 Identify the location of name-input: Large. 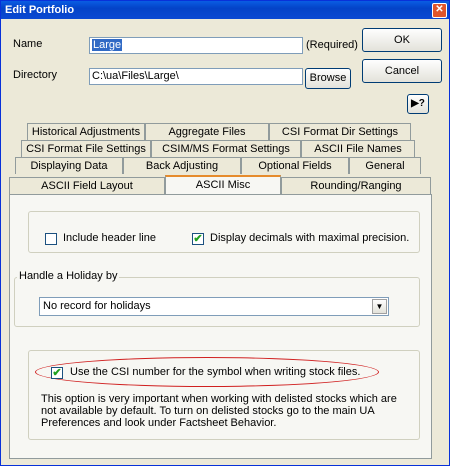
(196, 45).